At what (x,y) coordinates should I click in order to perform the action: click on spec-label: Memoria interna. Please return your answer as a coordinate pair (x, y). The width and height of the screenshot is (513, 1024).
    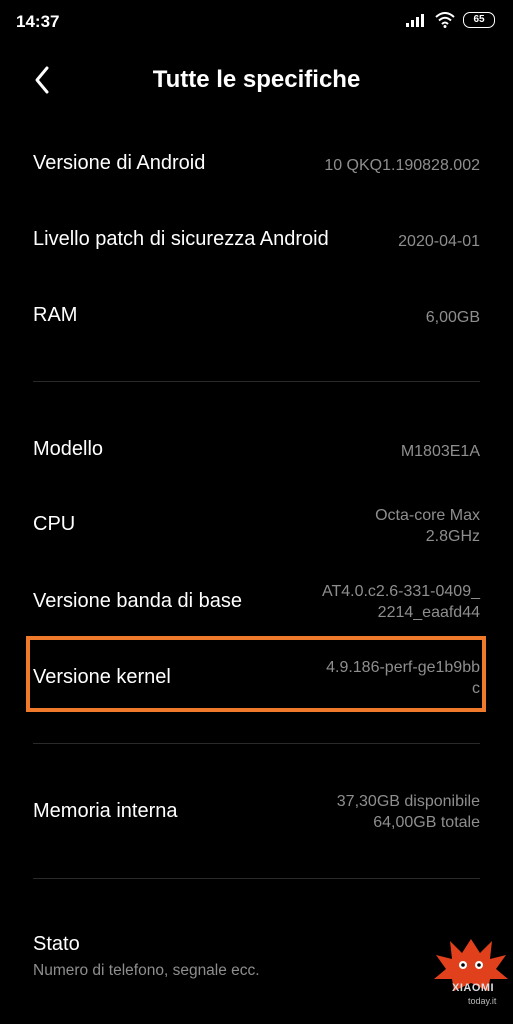
    Looking at the image, I should click on (105, 811).